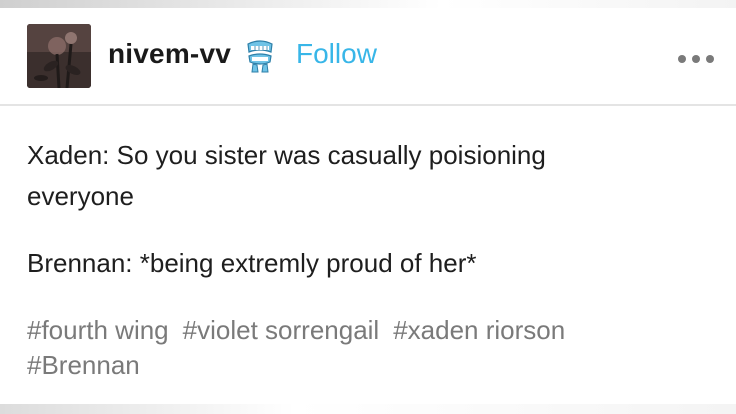 The width and height of the screenshot is (736, 414). Describe the element at coordinates (80, 196) in the screenshot. I see `post-line: everyone` at that location.